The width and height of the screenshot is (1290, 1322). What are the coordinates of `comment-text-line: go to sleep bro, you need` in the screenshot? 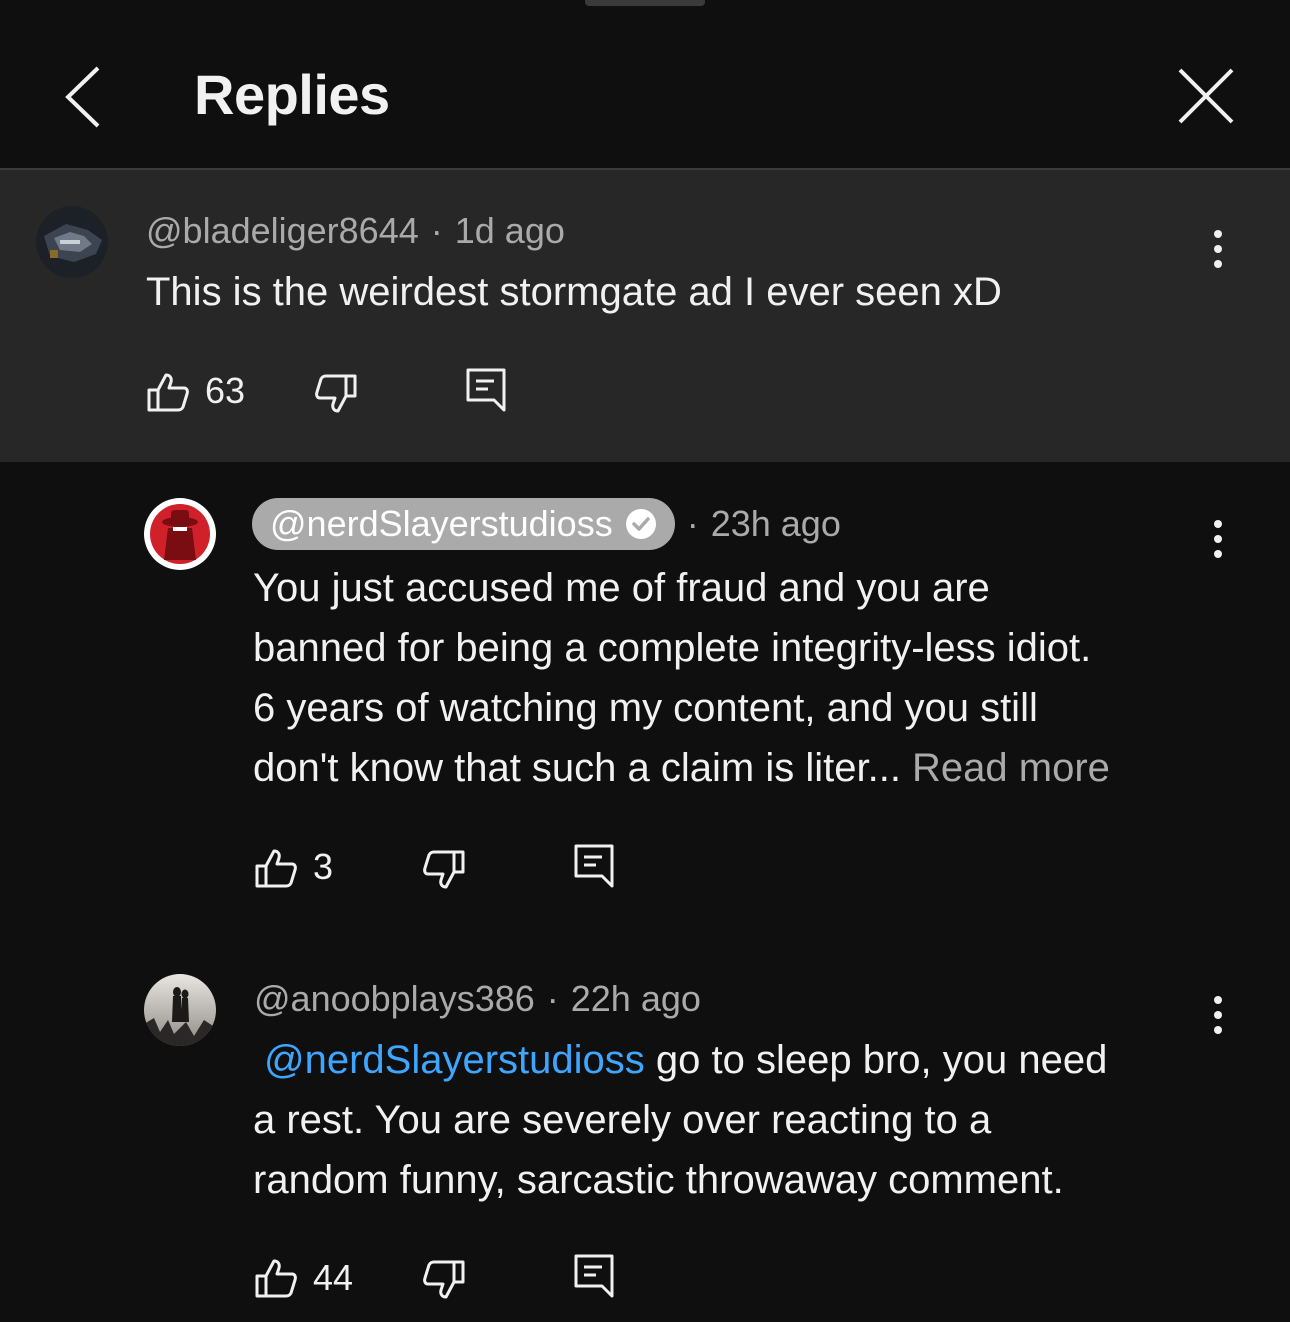 It's located at (876, 1060).